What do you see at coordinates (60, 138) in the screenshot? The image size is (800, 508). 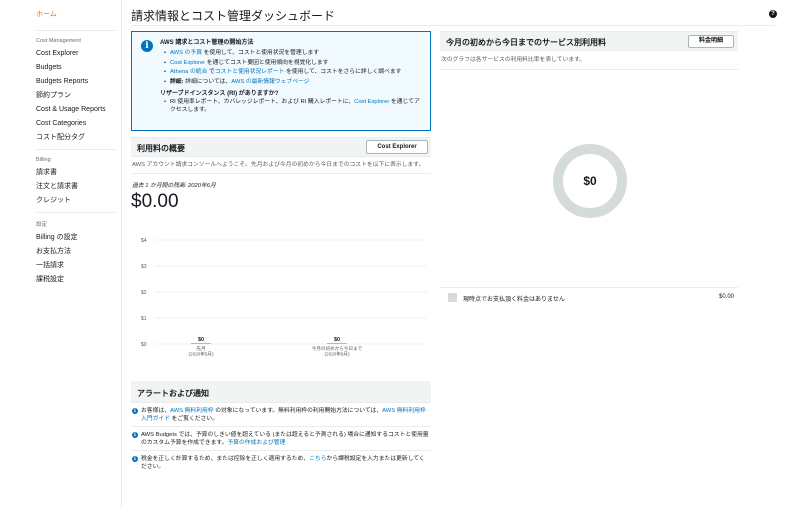 I see `sidebar-item-cost-allocation-tags: コスト配分タグ` at bounding box center [60, 138].